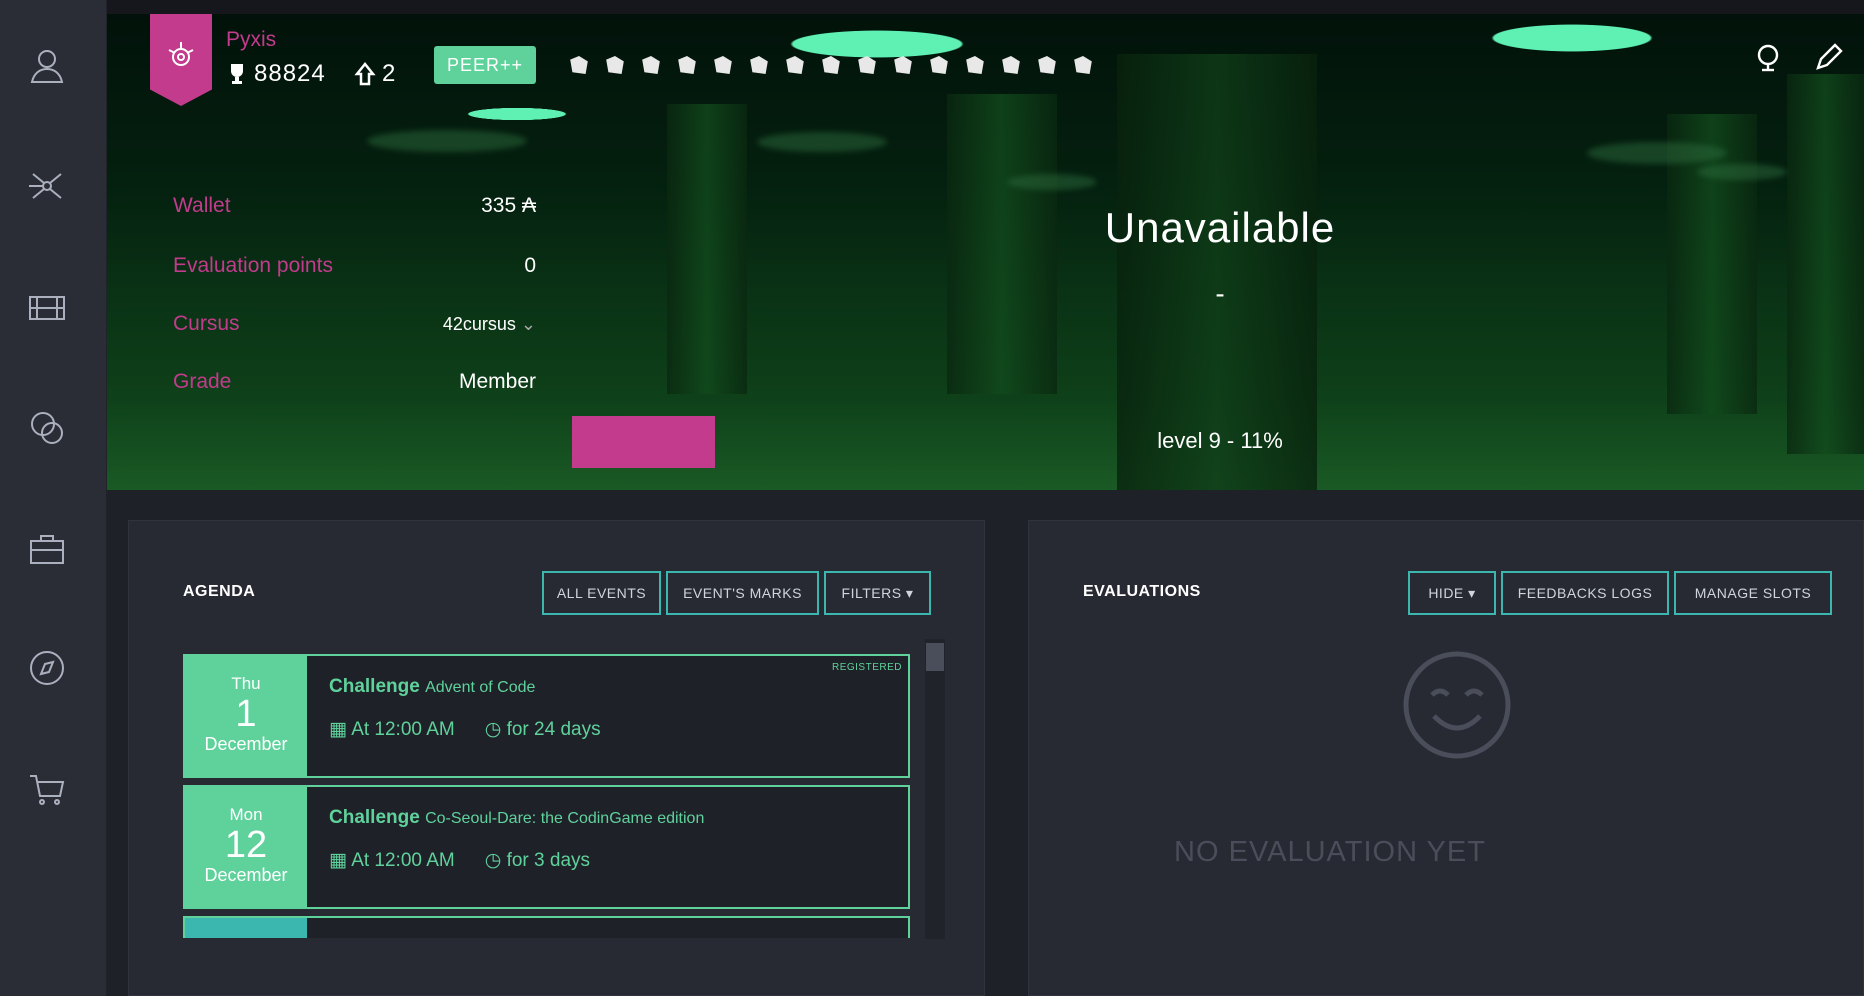 The image size is (1864, 996). Describe the element at coordinates (253, 265) in the screenshot. I see `evaluation-points-label: Evaluation points` at that location.